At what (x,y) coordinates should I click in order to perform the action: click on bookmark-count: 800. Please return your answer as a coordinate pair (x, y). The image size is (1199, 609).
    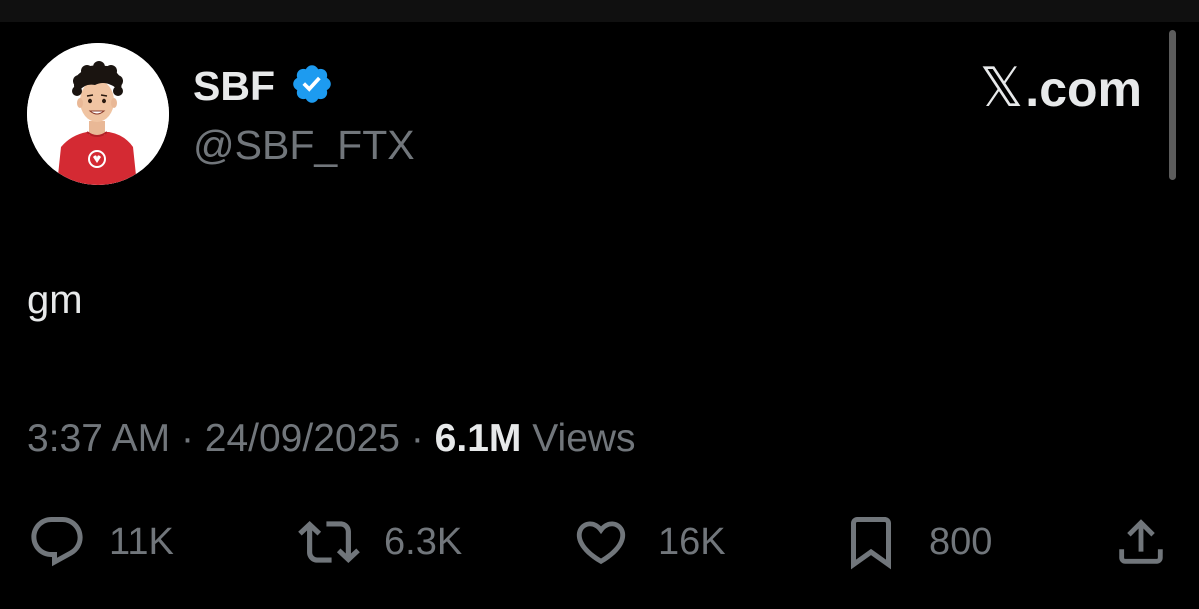
    Looking at the image, I should click on (961, 542).